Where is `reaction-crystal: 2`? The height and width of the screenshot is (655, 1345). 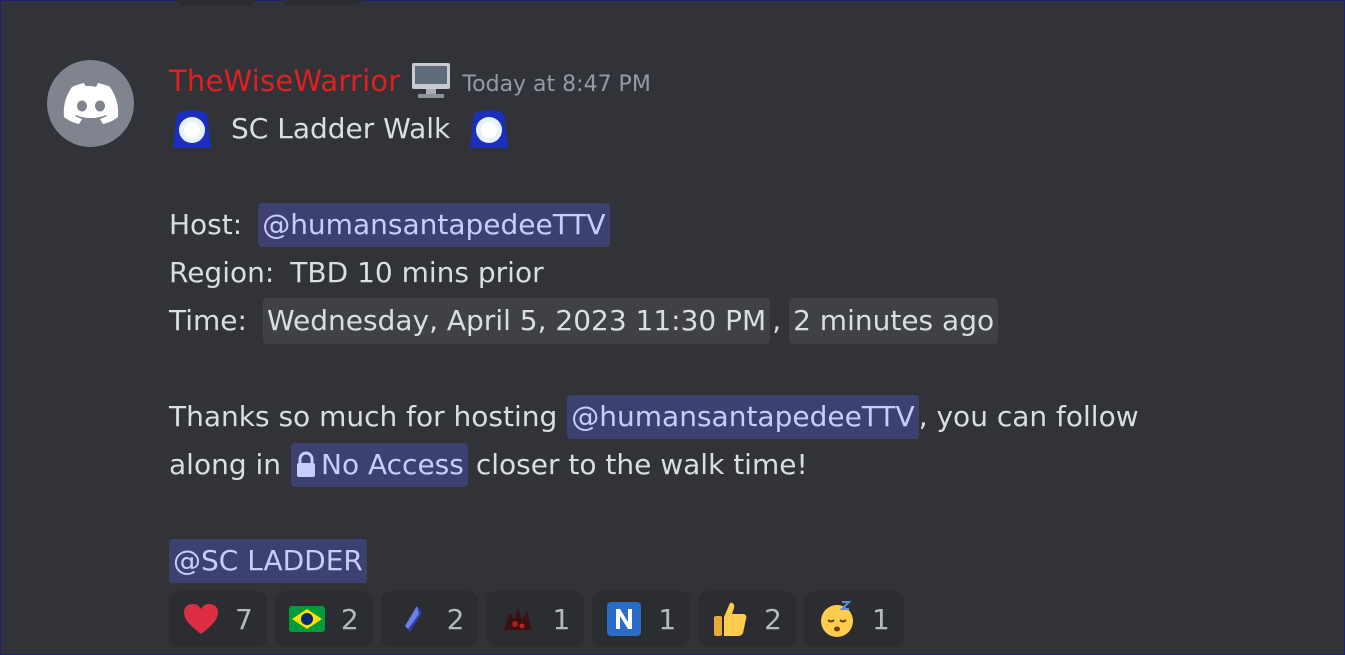 reaction-crystal: 2 is located at coordinates (429, 619).